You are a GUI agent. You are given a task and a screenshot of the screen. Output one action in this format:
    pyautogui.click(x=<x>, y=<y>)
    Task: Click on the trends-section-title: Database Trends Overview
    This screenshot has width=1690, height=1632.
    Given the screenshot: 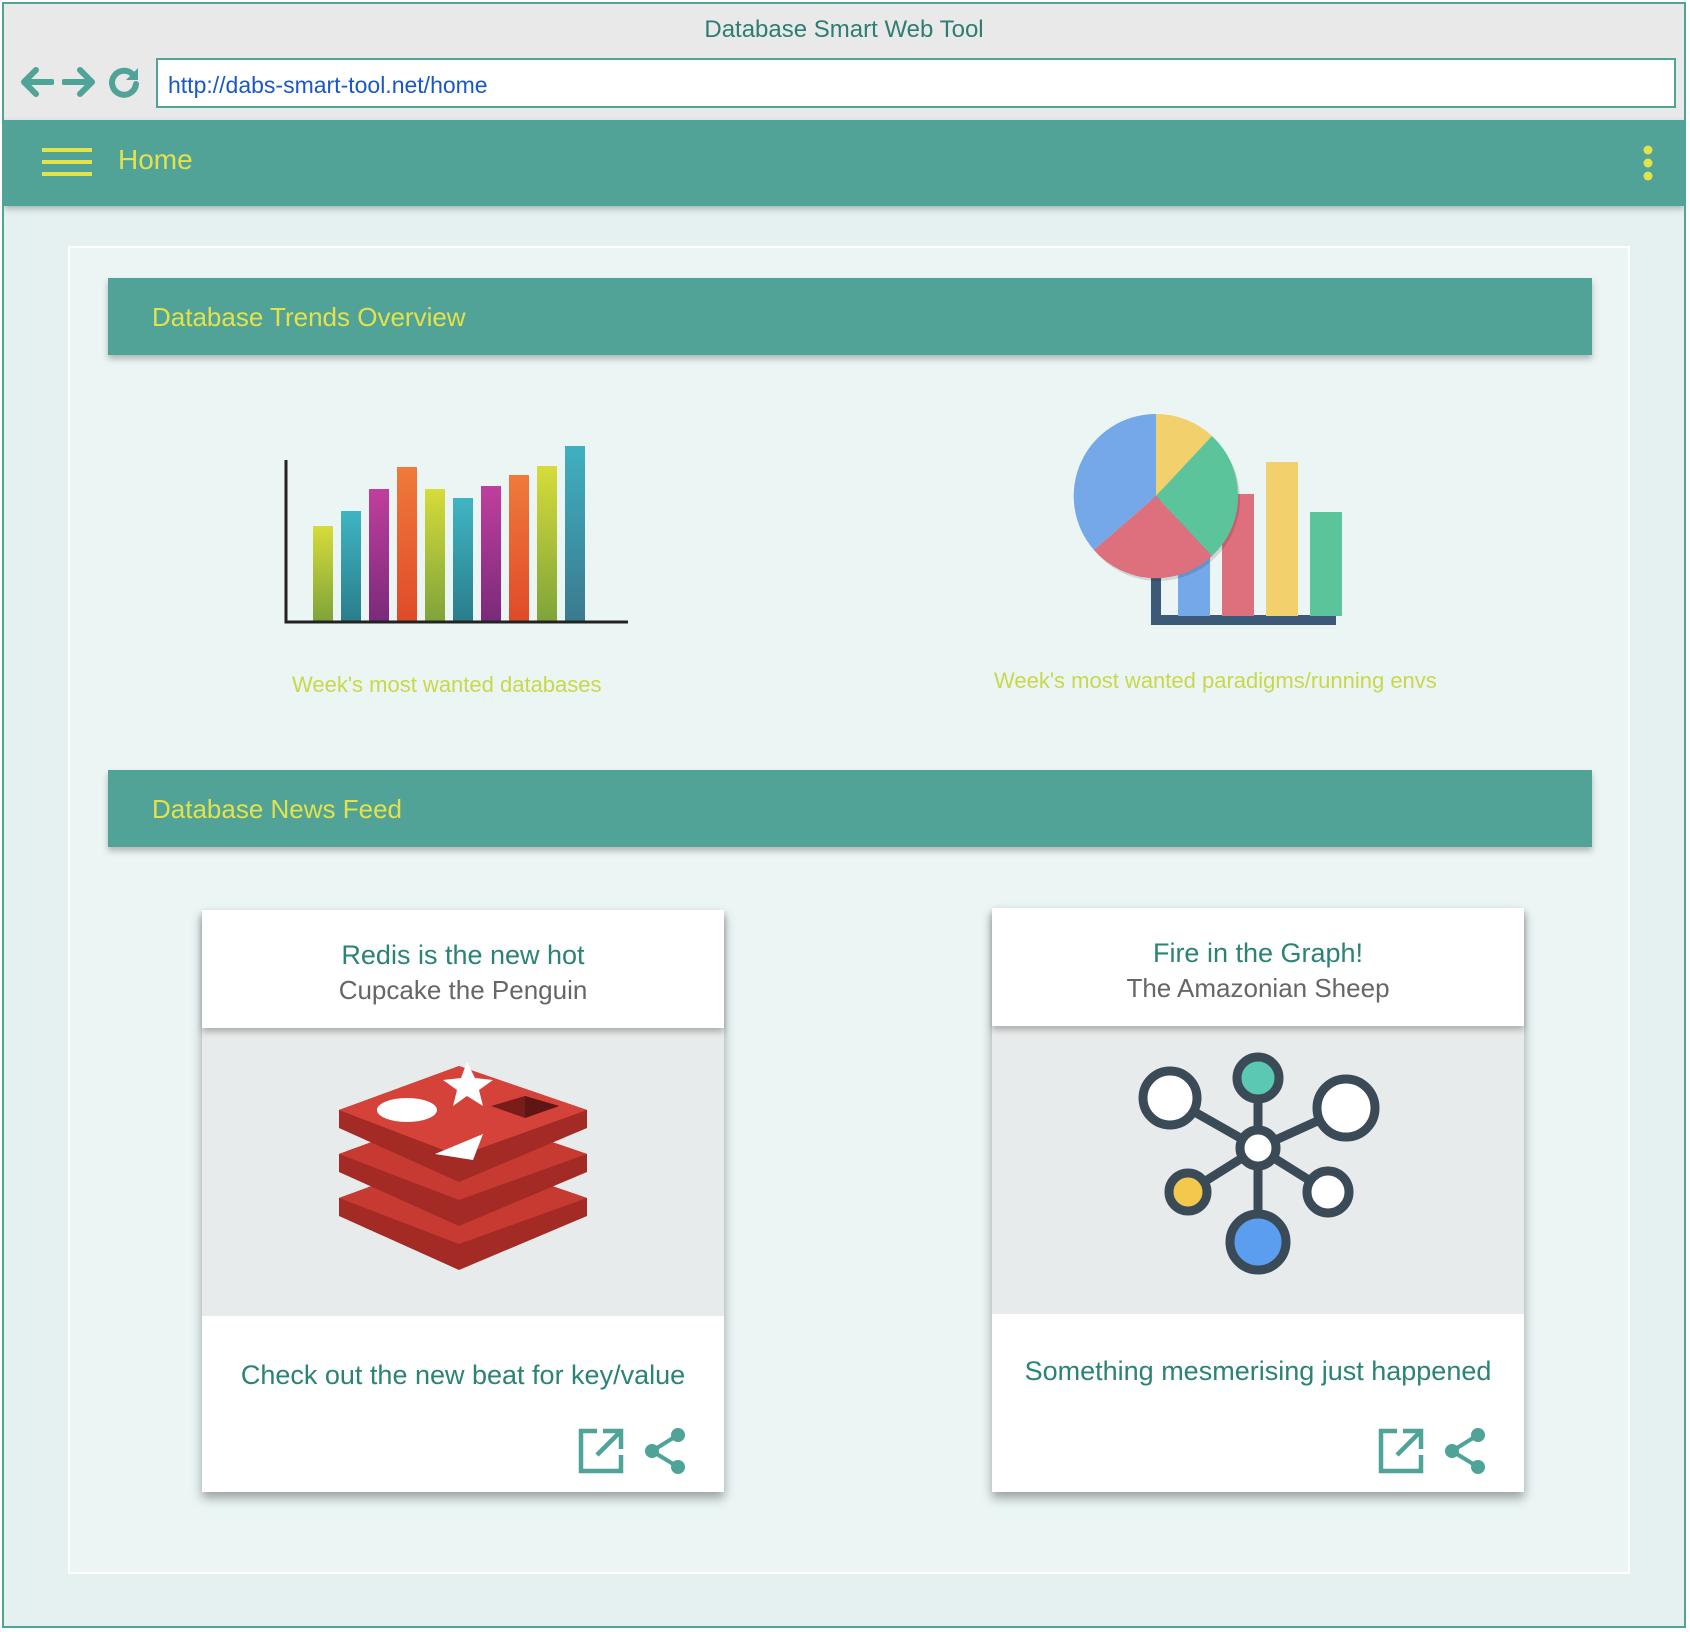 What is the action you would take?
    pyautogui.click(x=309, y=317)
    